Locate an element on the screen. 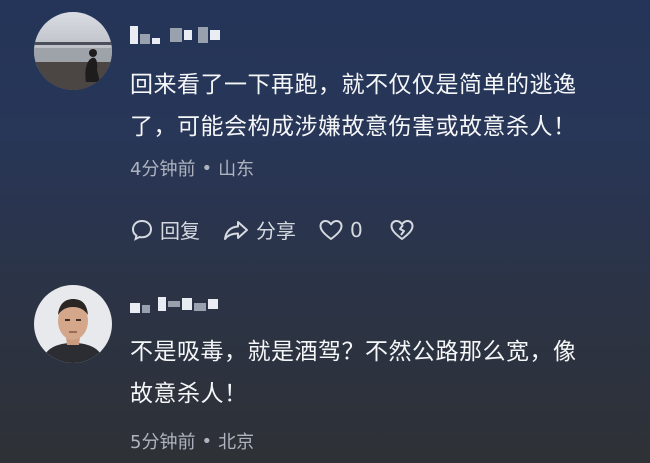 The height and width of the screenshot is (463, 650). comment-location: 山东 is located at coordinates (236, 169).